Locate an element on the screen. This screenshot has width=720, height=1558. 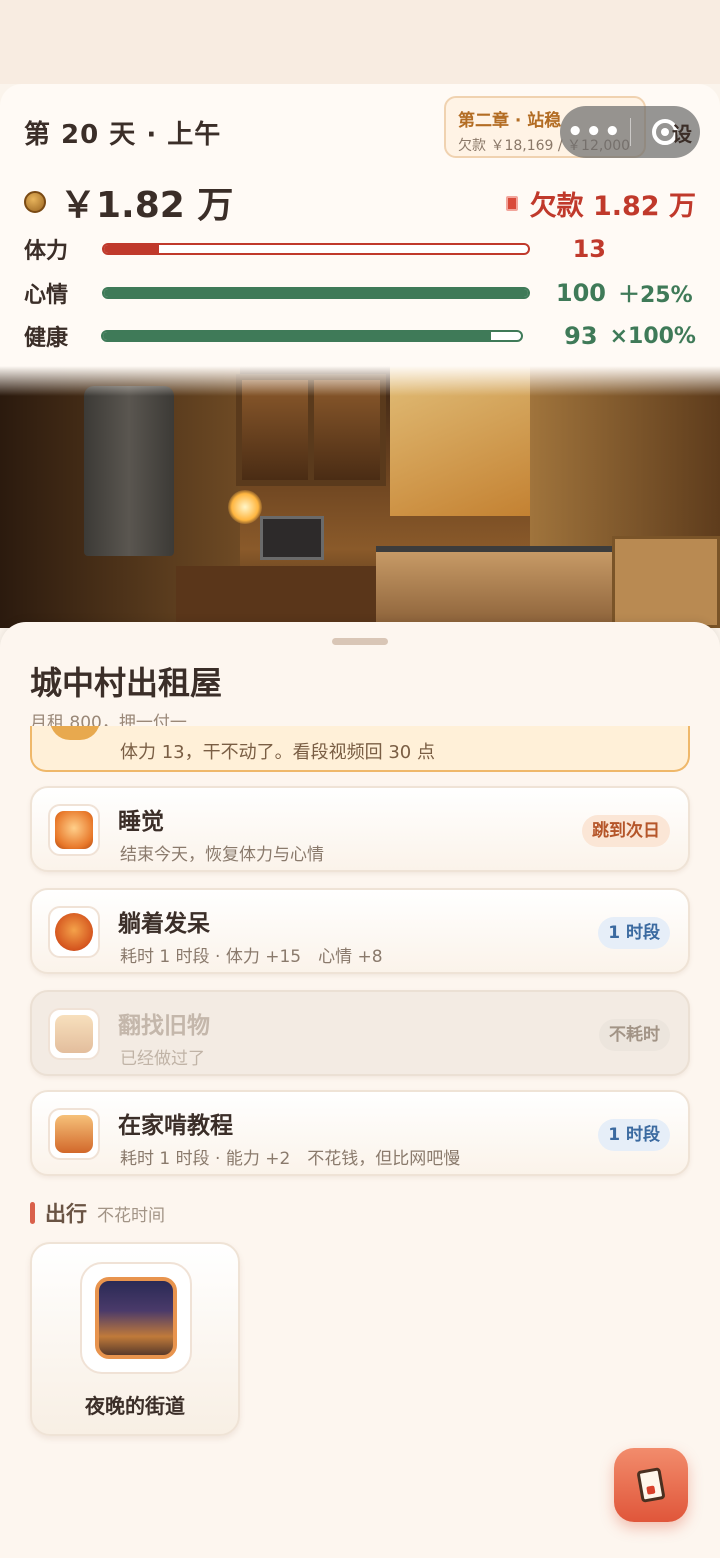
task-list-fab is located at coordinates (651, 1485).